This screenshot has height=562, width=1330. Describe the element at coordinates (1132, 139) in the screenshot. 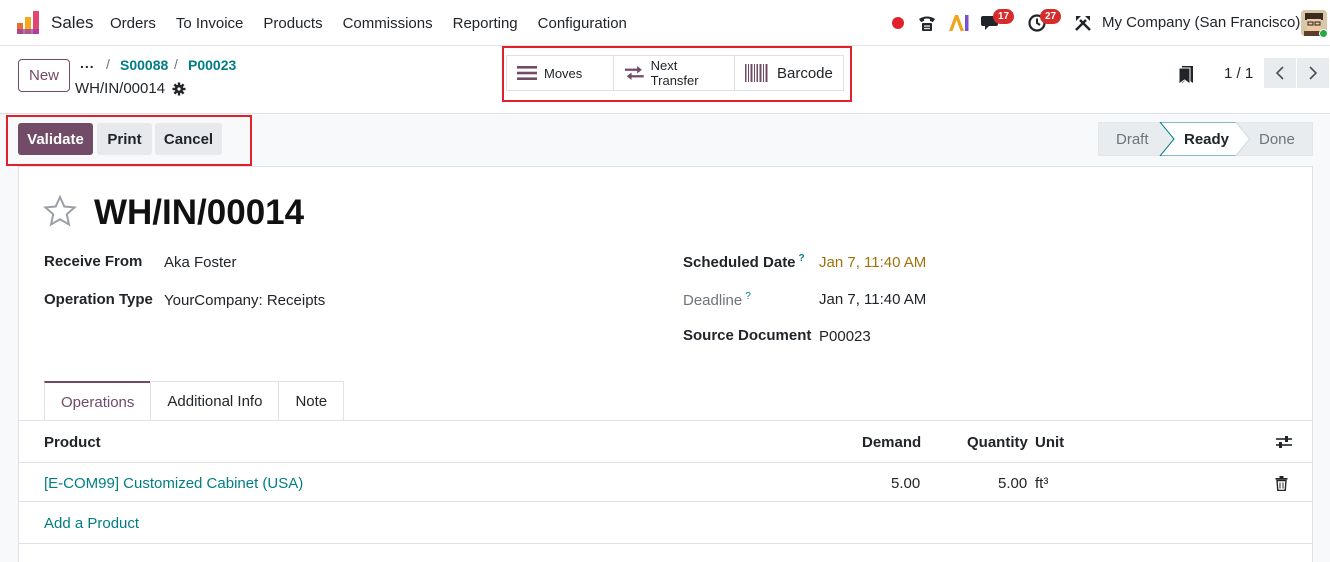

I see `stage-draft: Draft` at that location.